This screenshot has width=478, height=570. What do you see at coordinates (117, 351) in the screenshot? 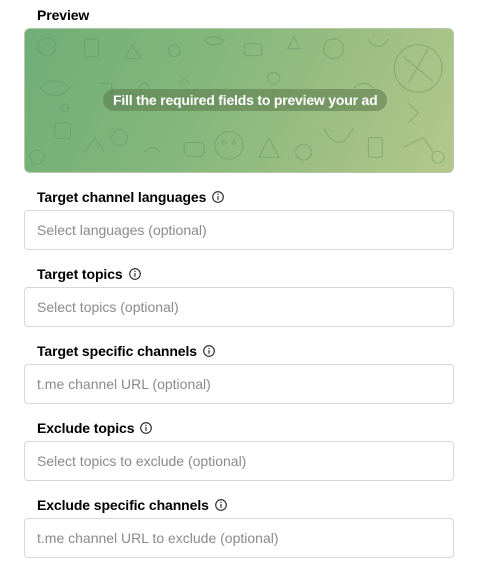
I see `field-label-text: Target specific channels` at bounding box center [117, 351].